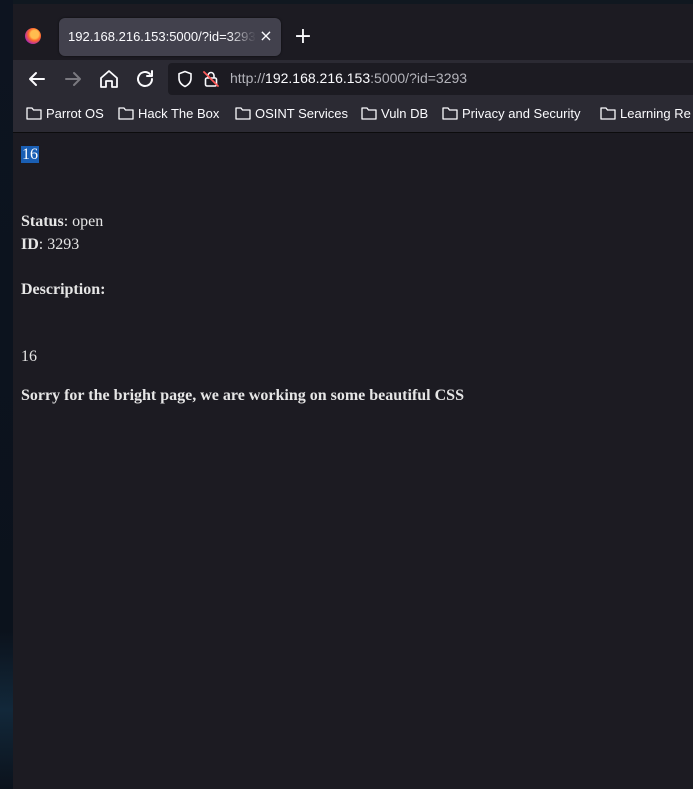  I want to click on id-value: : 3293, so click(59, 244).